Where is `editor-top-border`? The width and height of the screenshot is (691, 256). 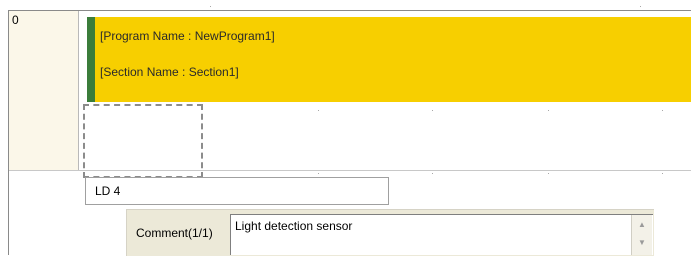 editor-top-border is located at coordinates (349, 10).